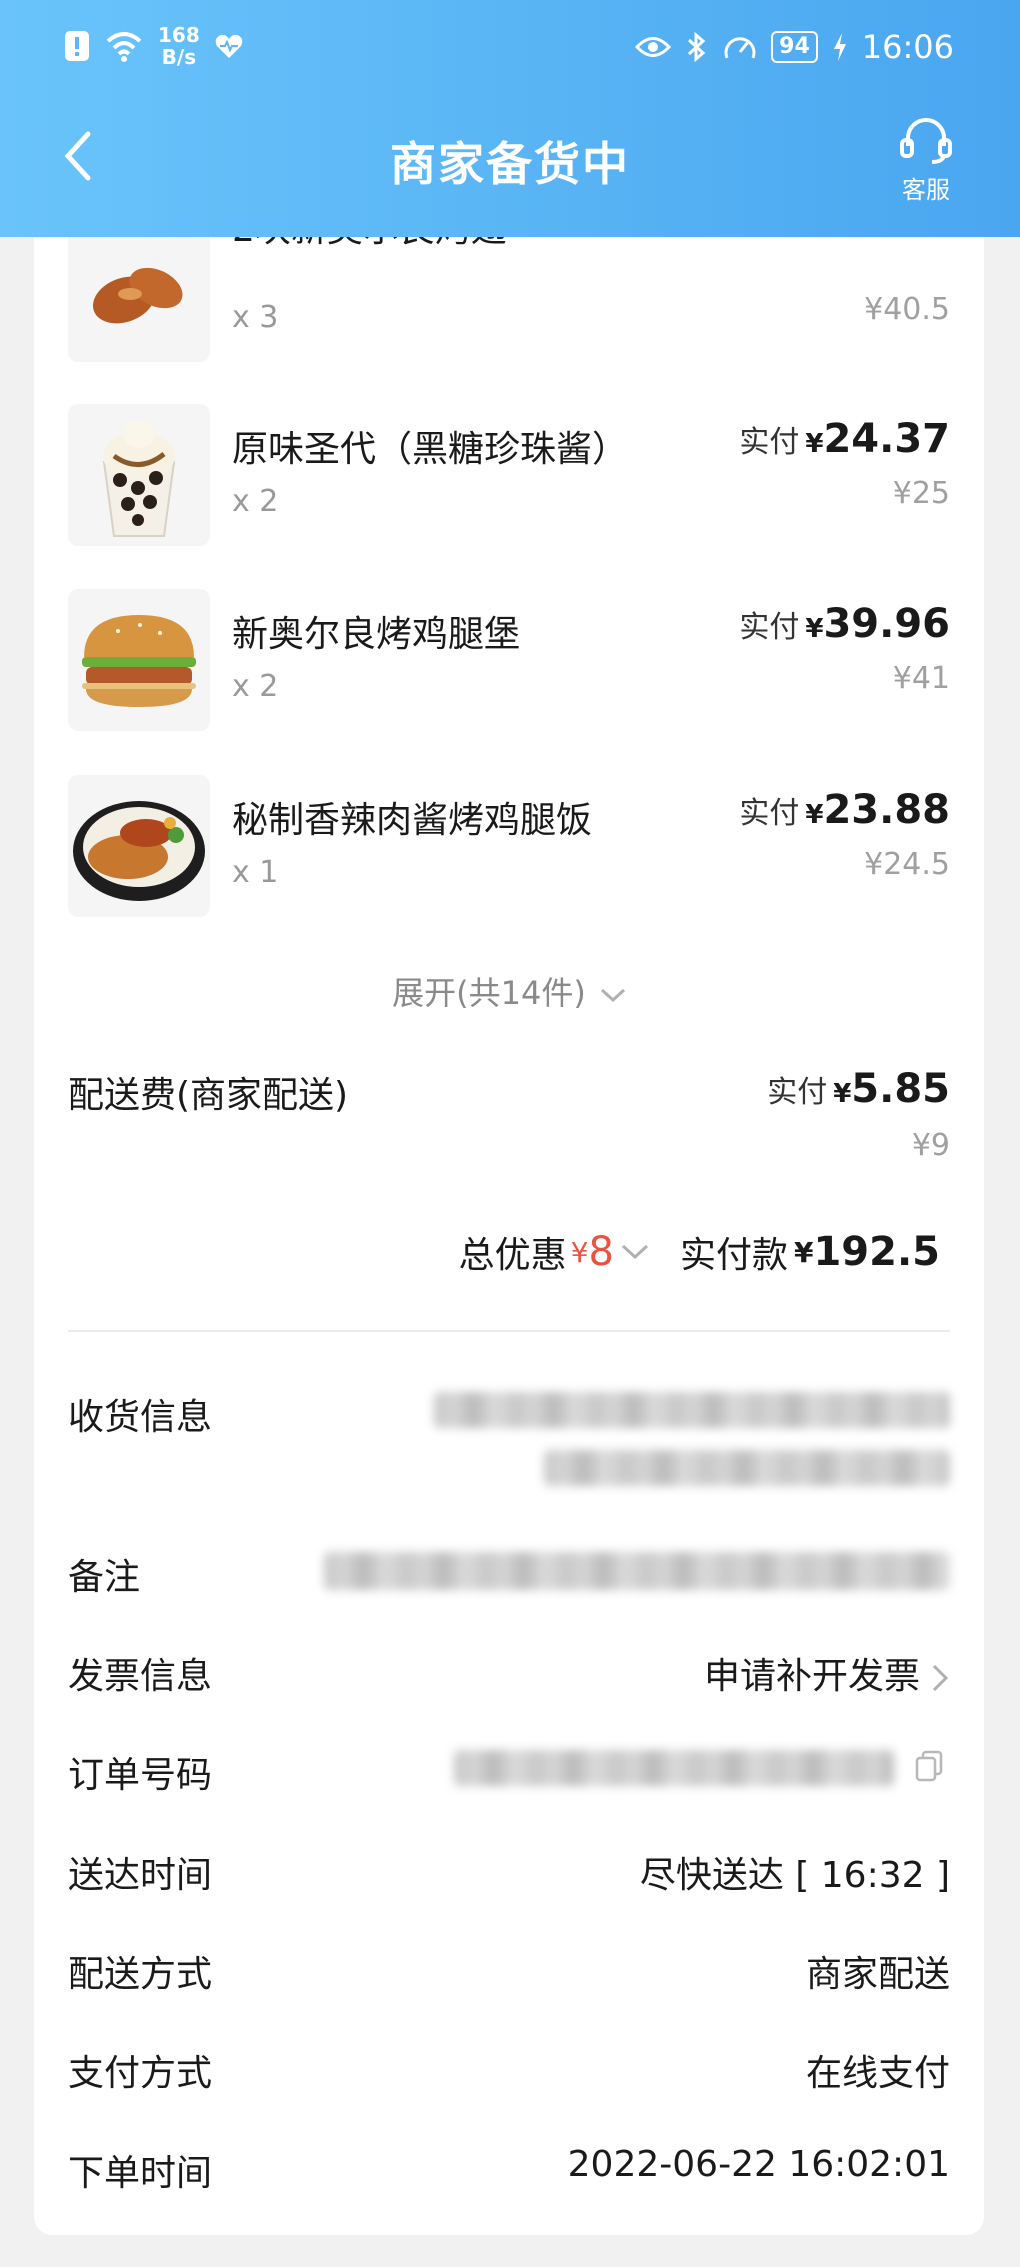 This screenshot has height=2267, width=1020. I want to click on rice-bowl-image, so click(139, 851).